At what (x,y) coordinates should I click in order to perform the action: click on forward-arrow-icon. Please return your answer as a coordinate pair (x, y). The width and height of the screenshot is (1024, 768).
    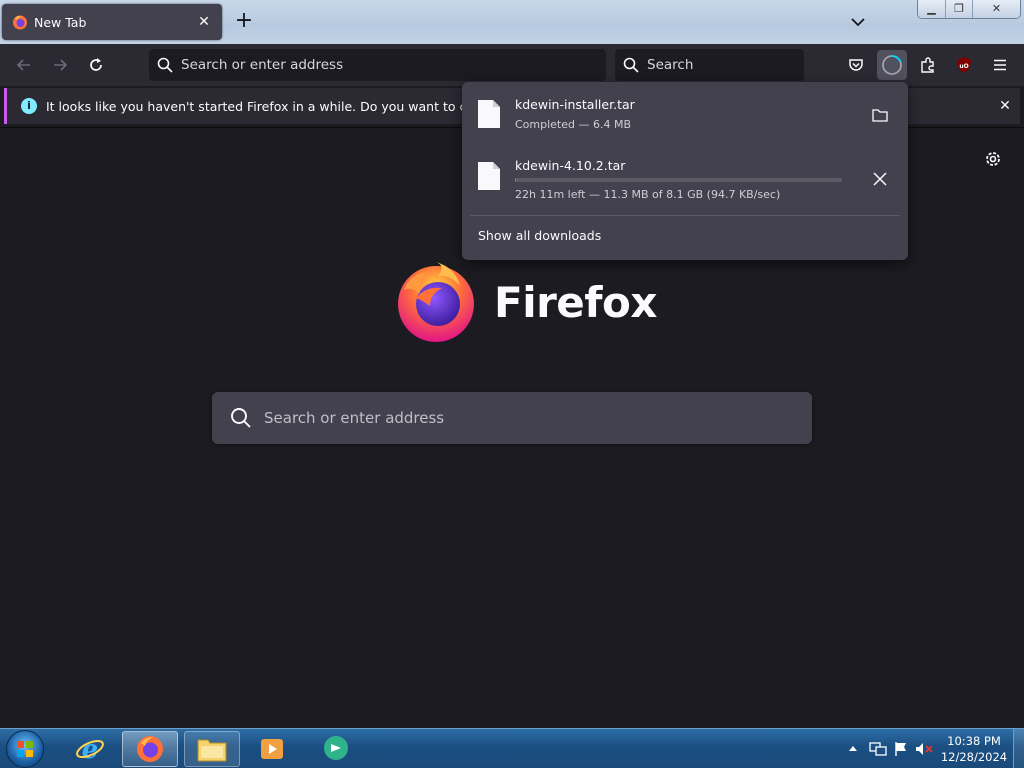
    Looking at the image, I should click on (61, 65).